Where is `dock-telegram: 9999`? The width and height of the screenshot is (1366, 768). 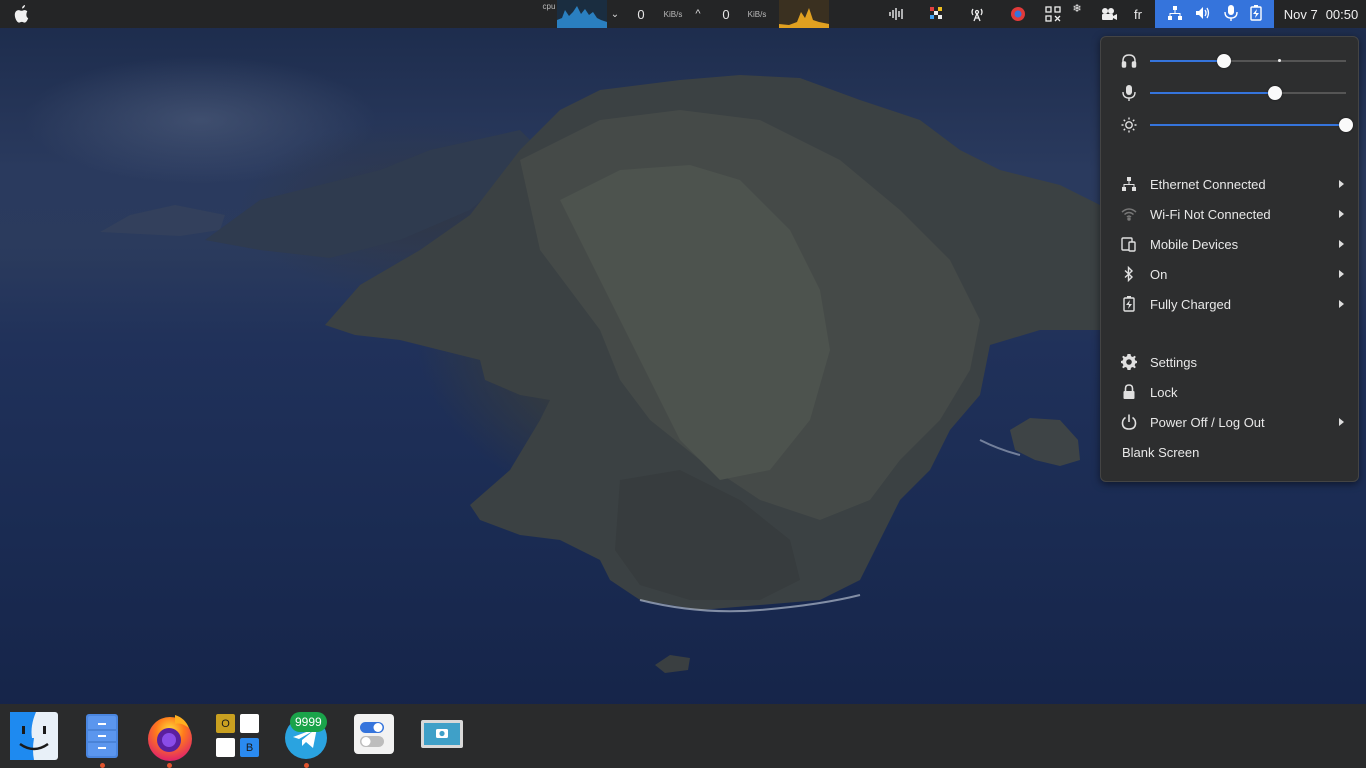 dock-telegram: 9999 is located at coordinates (307, 740).